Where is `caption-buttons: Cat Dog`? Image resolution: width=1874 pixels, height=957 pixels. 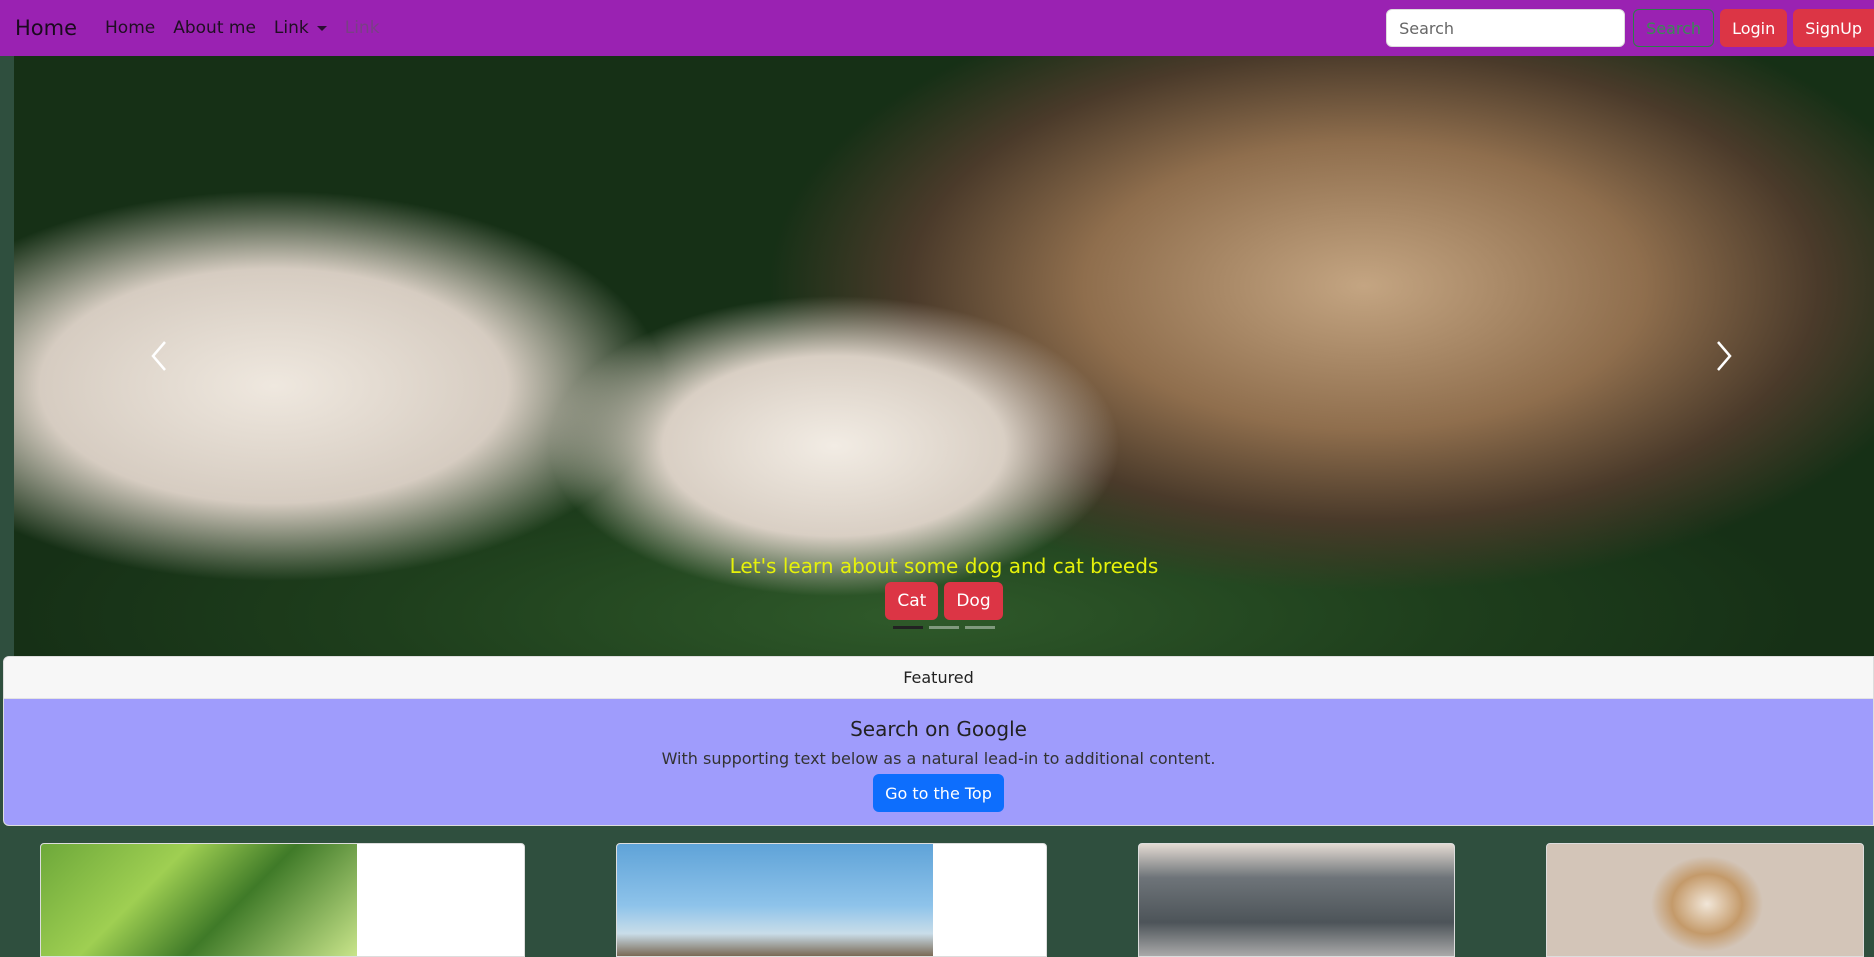
caption-buttons: Cat Dog is located at coordinates (944, 601).